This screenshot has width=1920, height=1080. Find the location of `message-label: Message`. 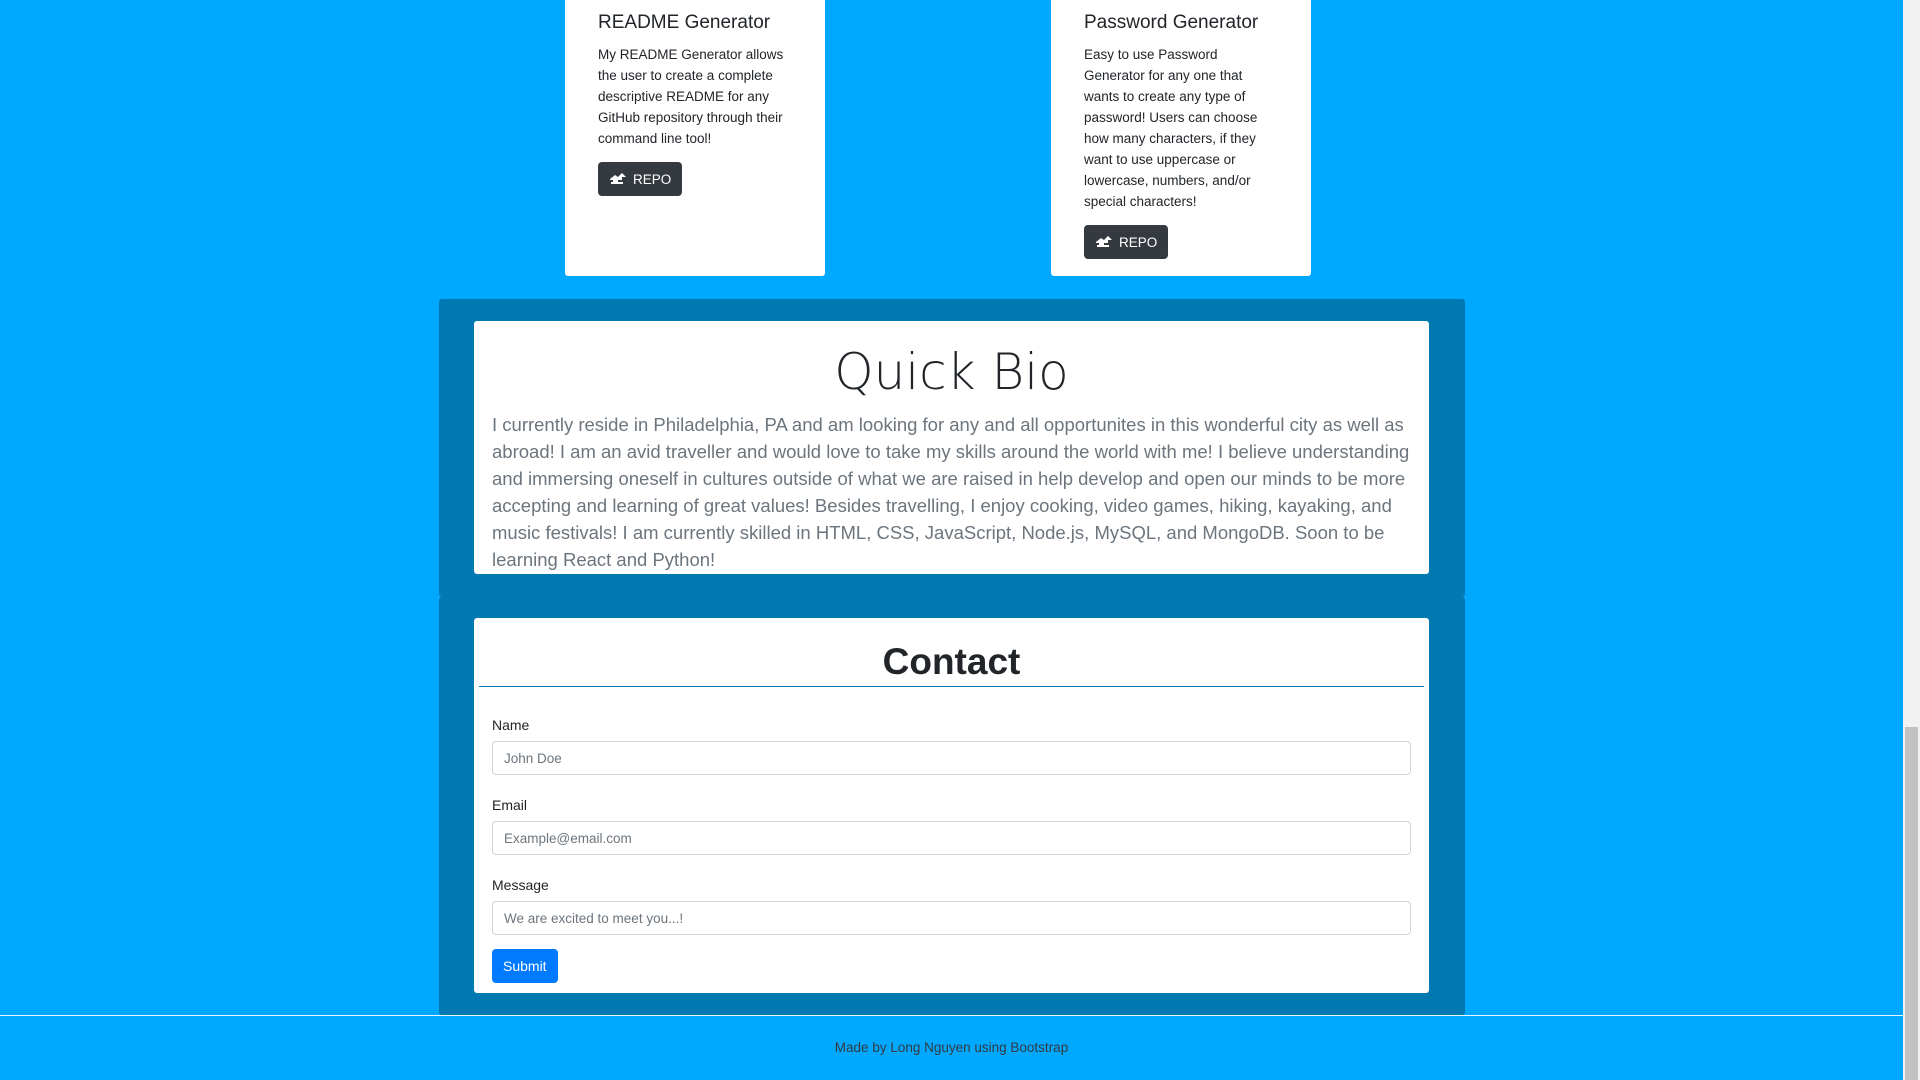

message-label: Message is located at coordinates (520, 885).